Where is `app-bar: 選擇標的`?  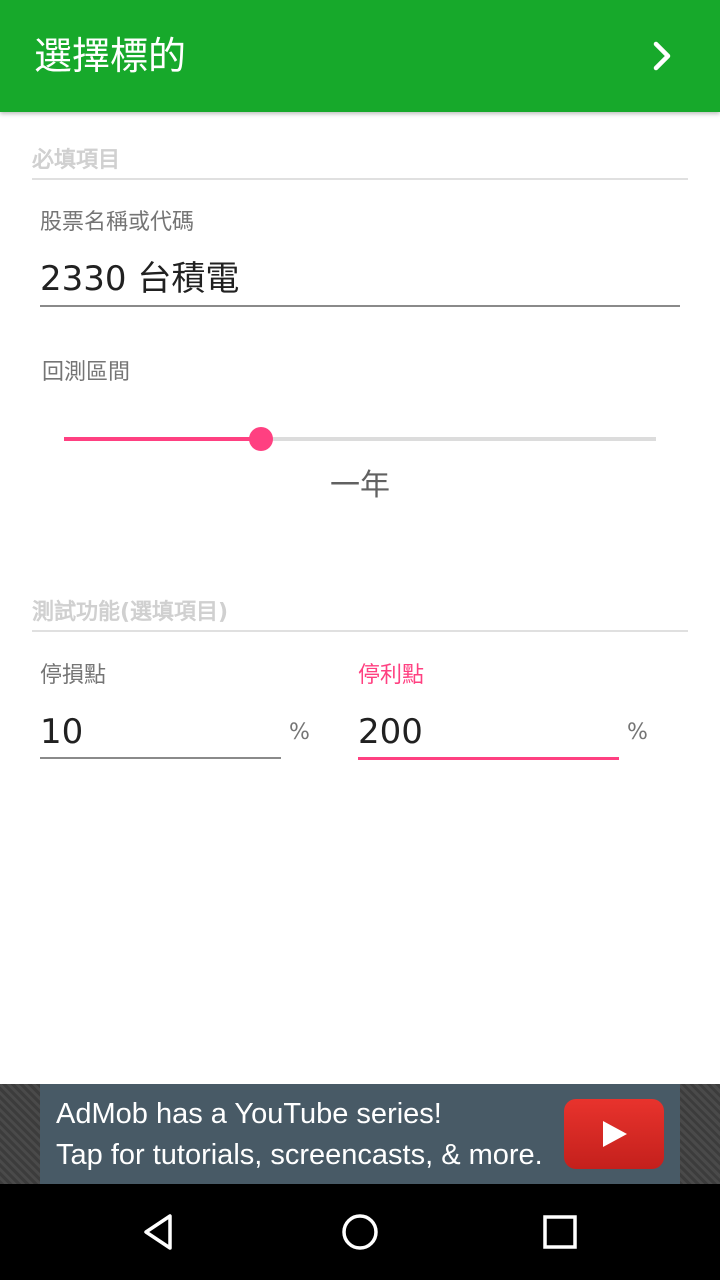 app-bar: 選擇標的 is located at coordinates (360, 56).